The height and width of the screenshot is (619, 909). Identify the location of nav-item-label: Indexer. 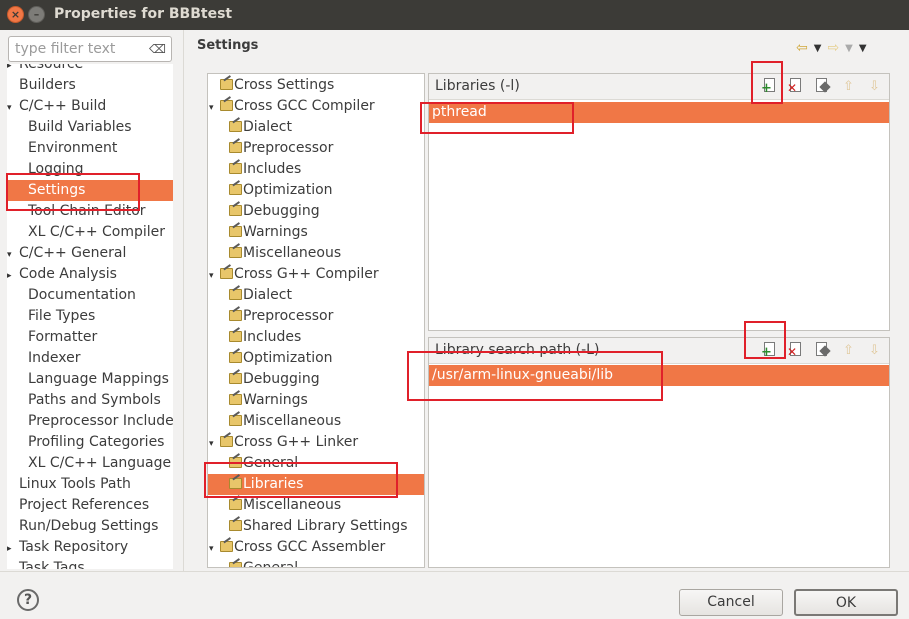
(54, 358).